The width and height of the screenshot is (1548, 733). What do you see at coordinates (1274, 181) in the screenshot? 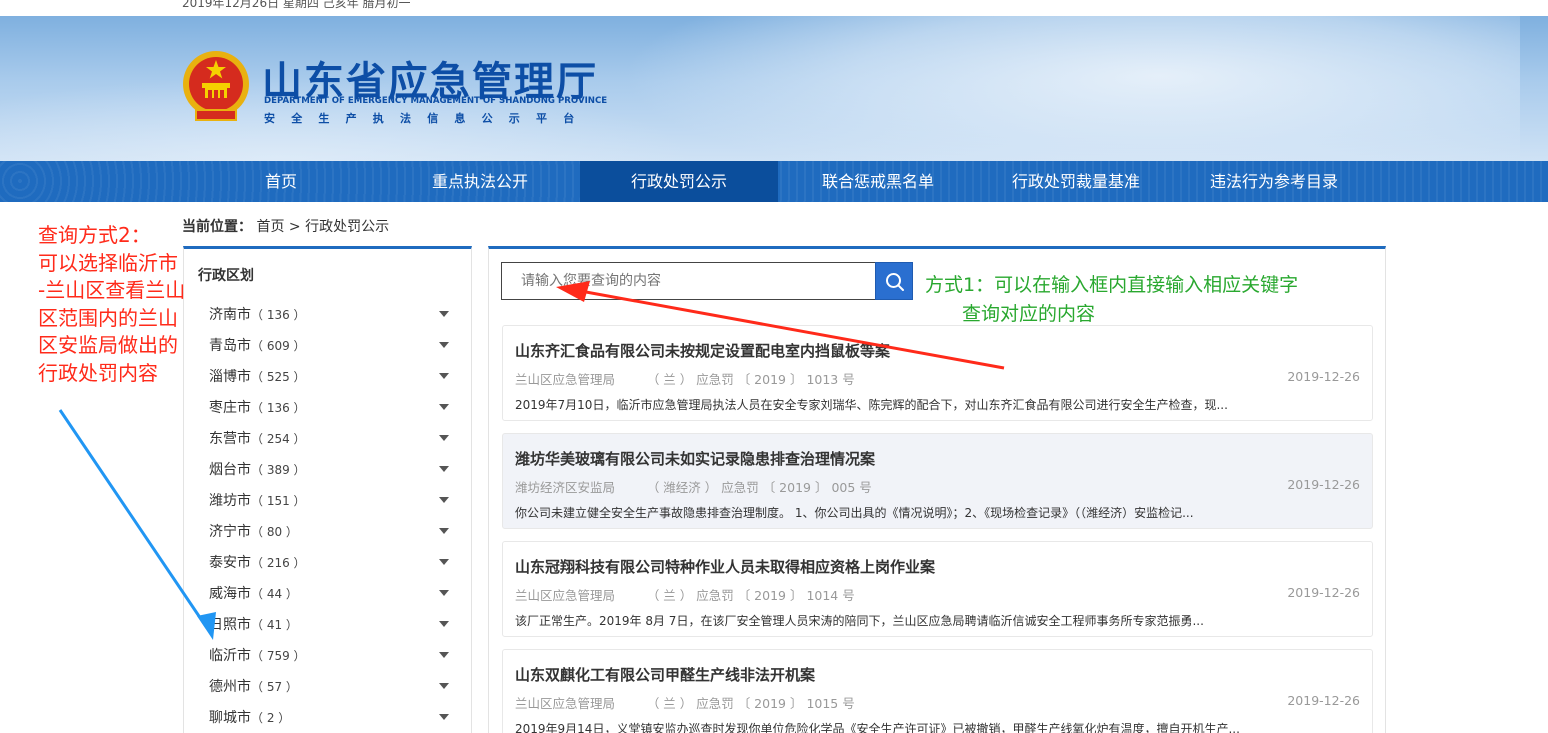
I see `nav-violation-catalog: 违法行为参考目录` at bounding box center [1274, 181].